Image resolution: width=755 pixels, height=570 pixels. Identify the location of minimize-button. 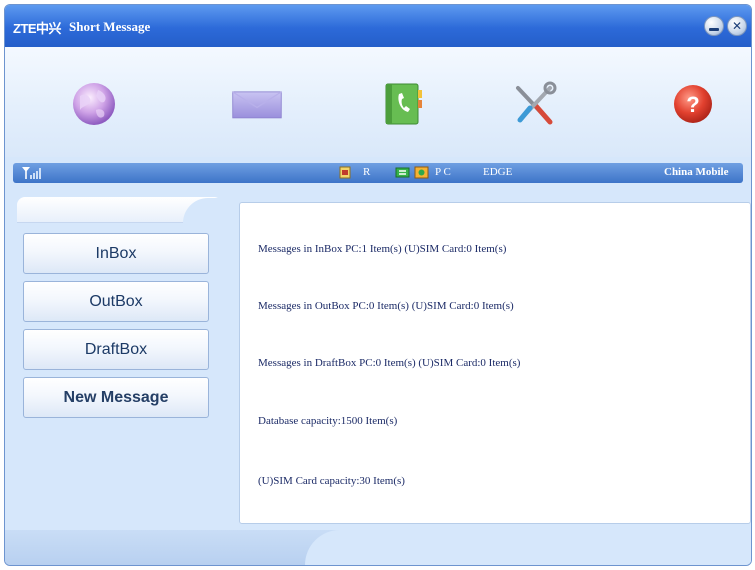
(714, 26).